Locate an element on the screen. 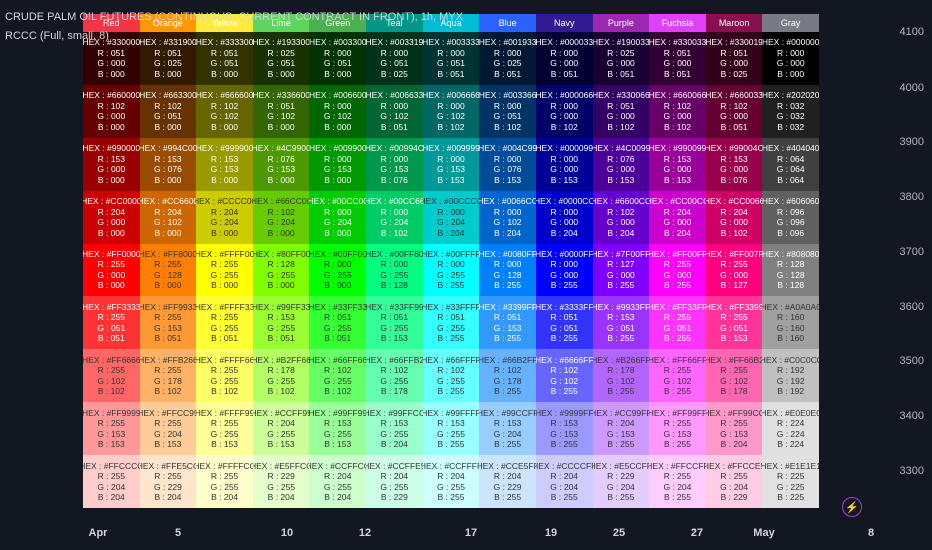 The image size is (932, 550). red-value: R : 064 is located at coordinates (790, 158).